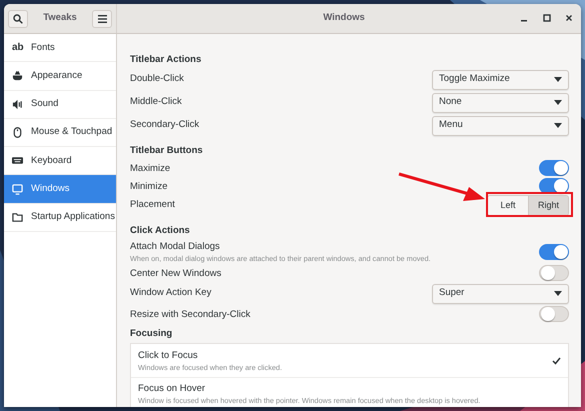  Describe the element at coordinates (60, 104) in the screenshot. I see `sidebar-item: Sound` at that location.